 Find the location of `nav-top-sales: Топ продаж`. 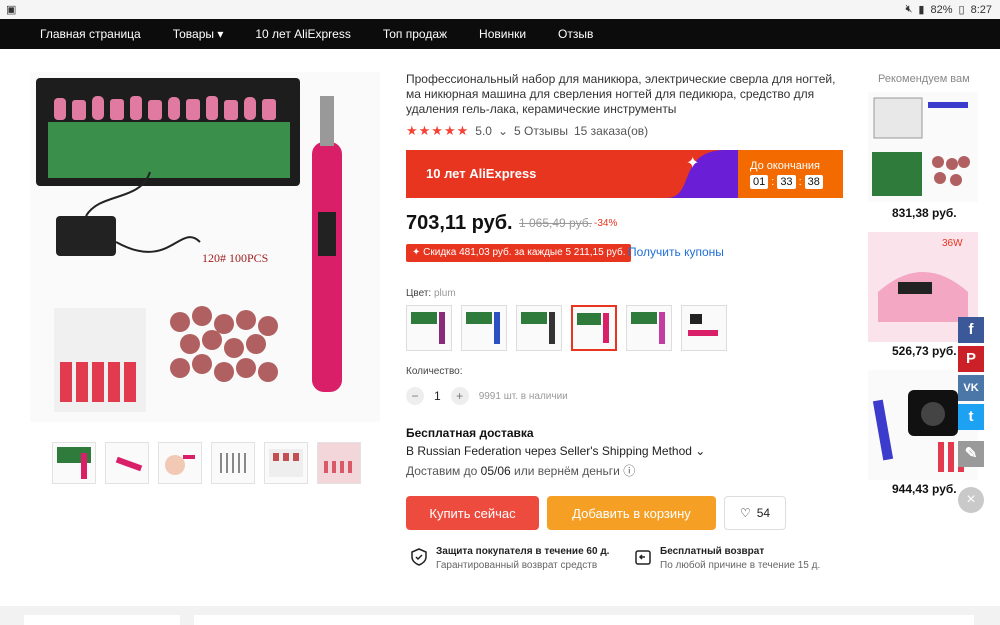

nav-top-sales: Топ продаж is located at coordinates (415, 34).